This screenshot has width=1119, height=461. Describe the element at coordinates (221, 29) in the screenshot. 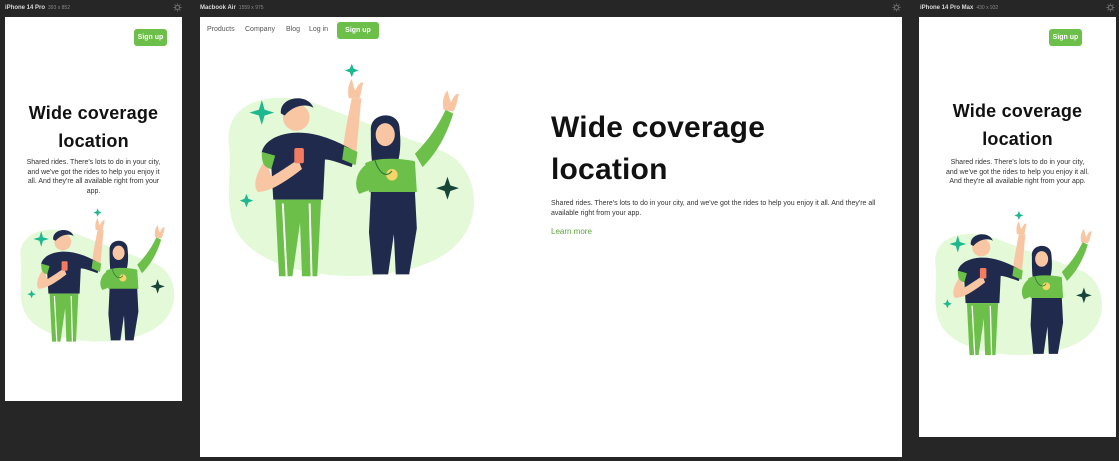

I see `nav-item-products: Products` at that location.